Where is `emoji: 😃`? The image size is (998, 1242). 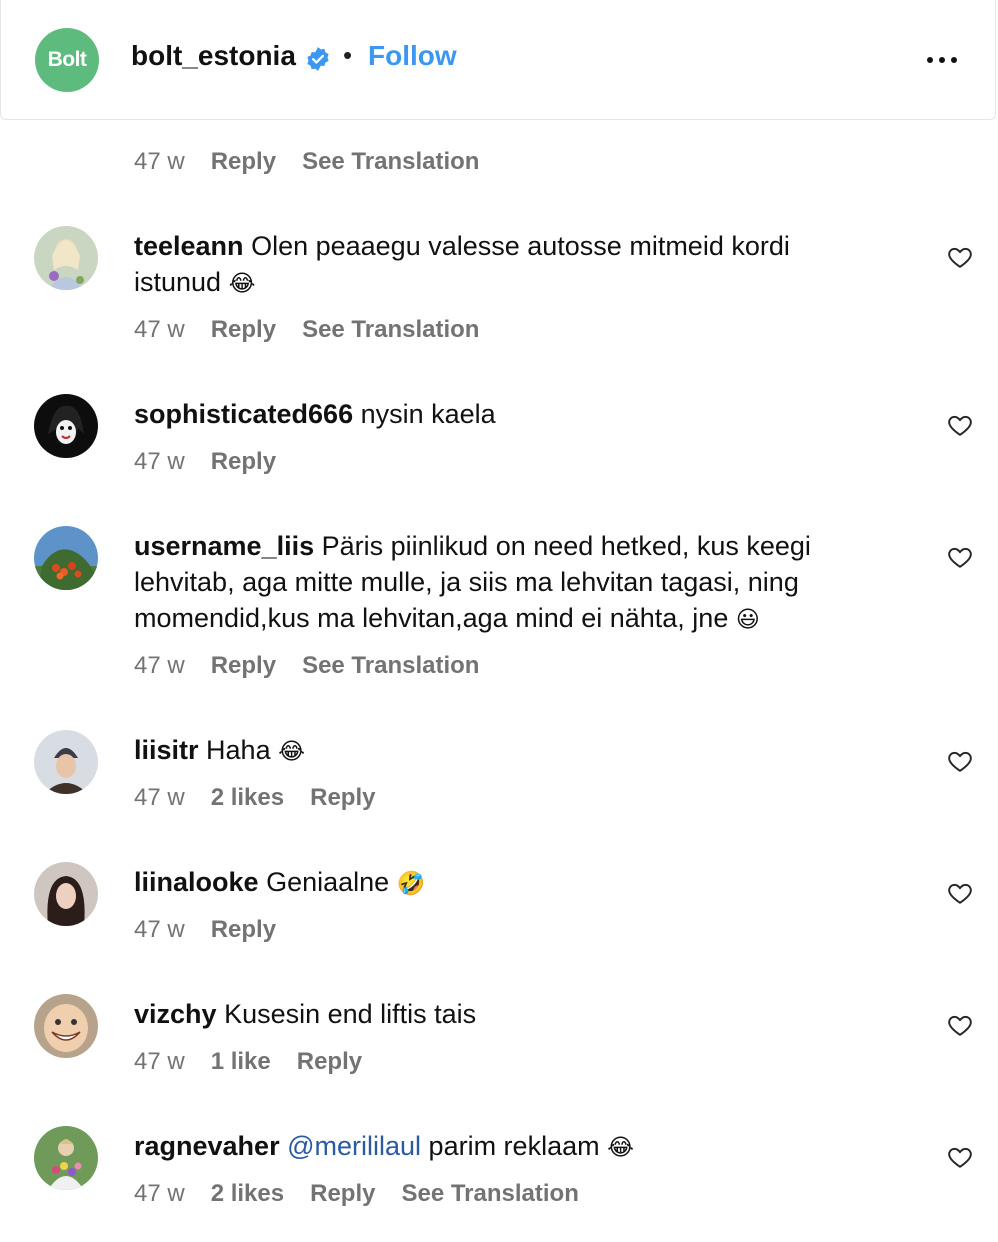
emoji: 😃 is located at coordinates (747, 619).